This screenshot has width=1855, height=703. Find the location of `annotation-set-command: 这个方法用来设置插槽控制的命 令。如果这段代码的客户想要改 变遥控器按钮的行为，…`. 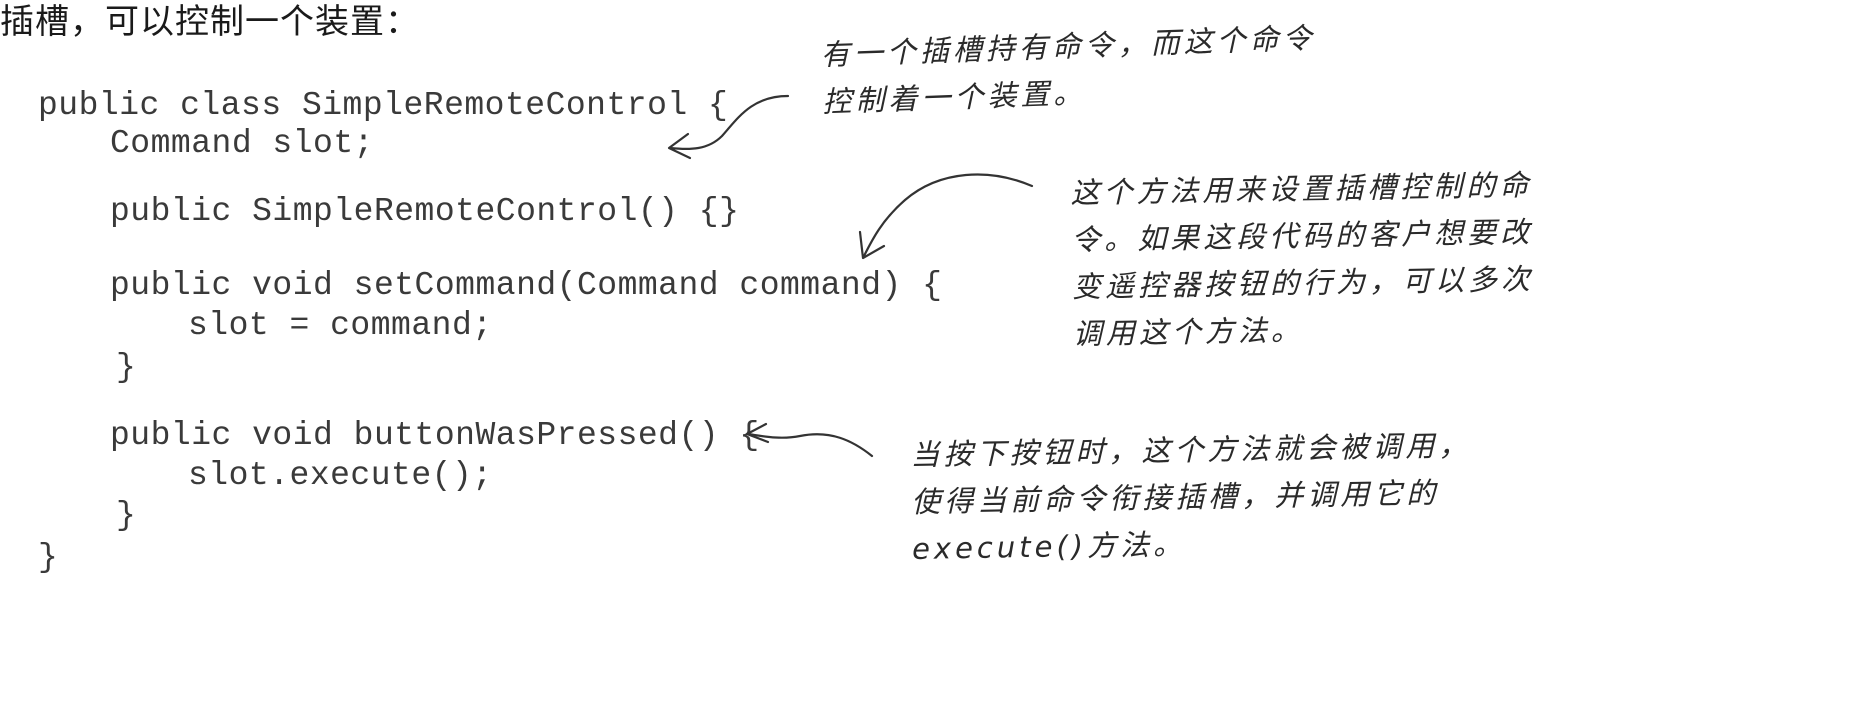

annotation-set-command: 这个方法用来设置插槽控制的命 令。如果这段代码的客户想要改 变遥控器按钮的行为，… is located at coordinates (1302, 260).